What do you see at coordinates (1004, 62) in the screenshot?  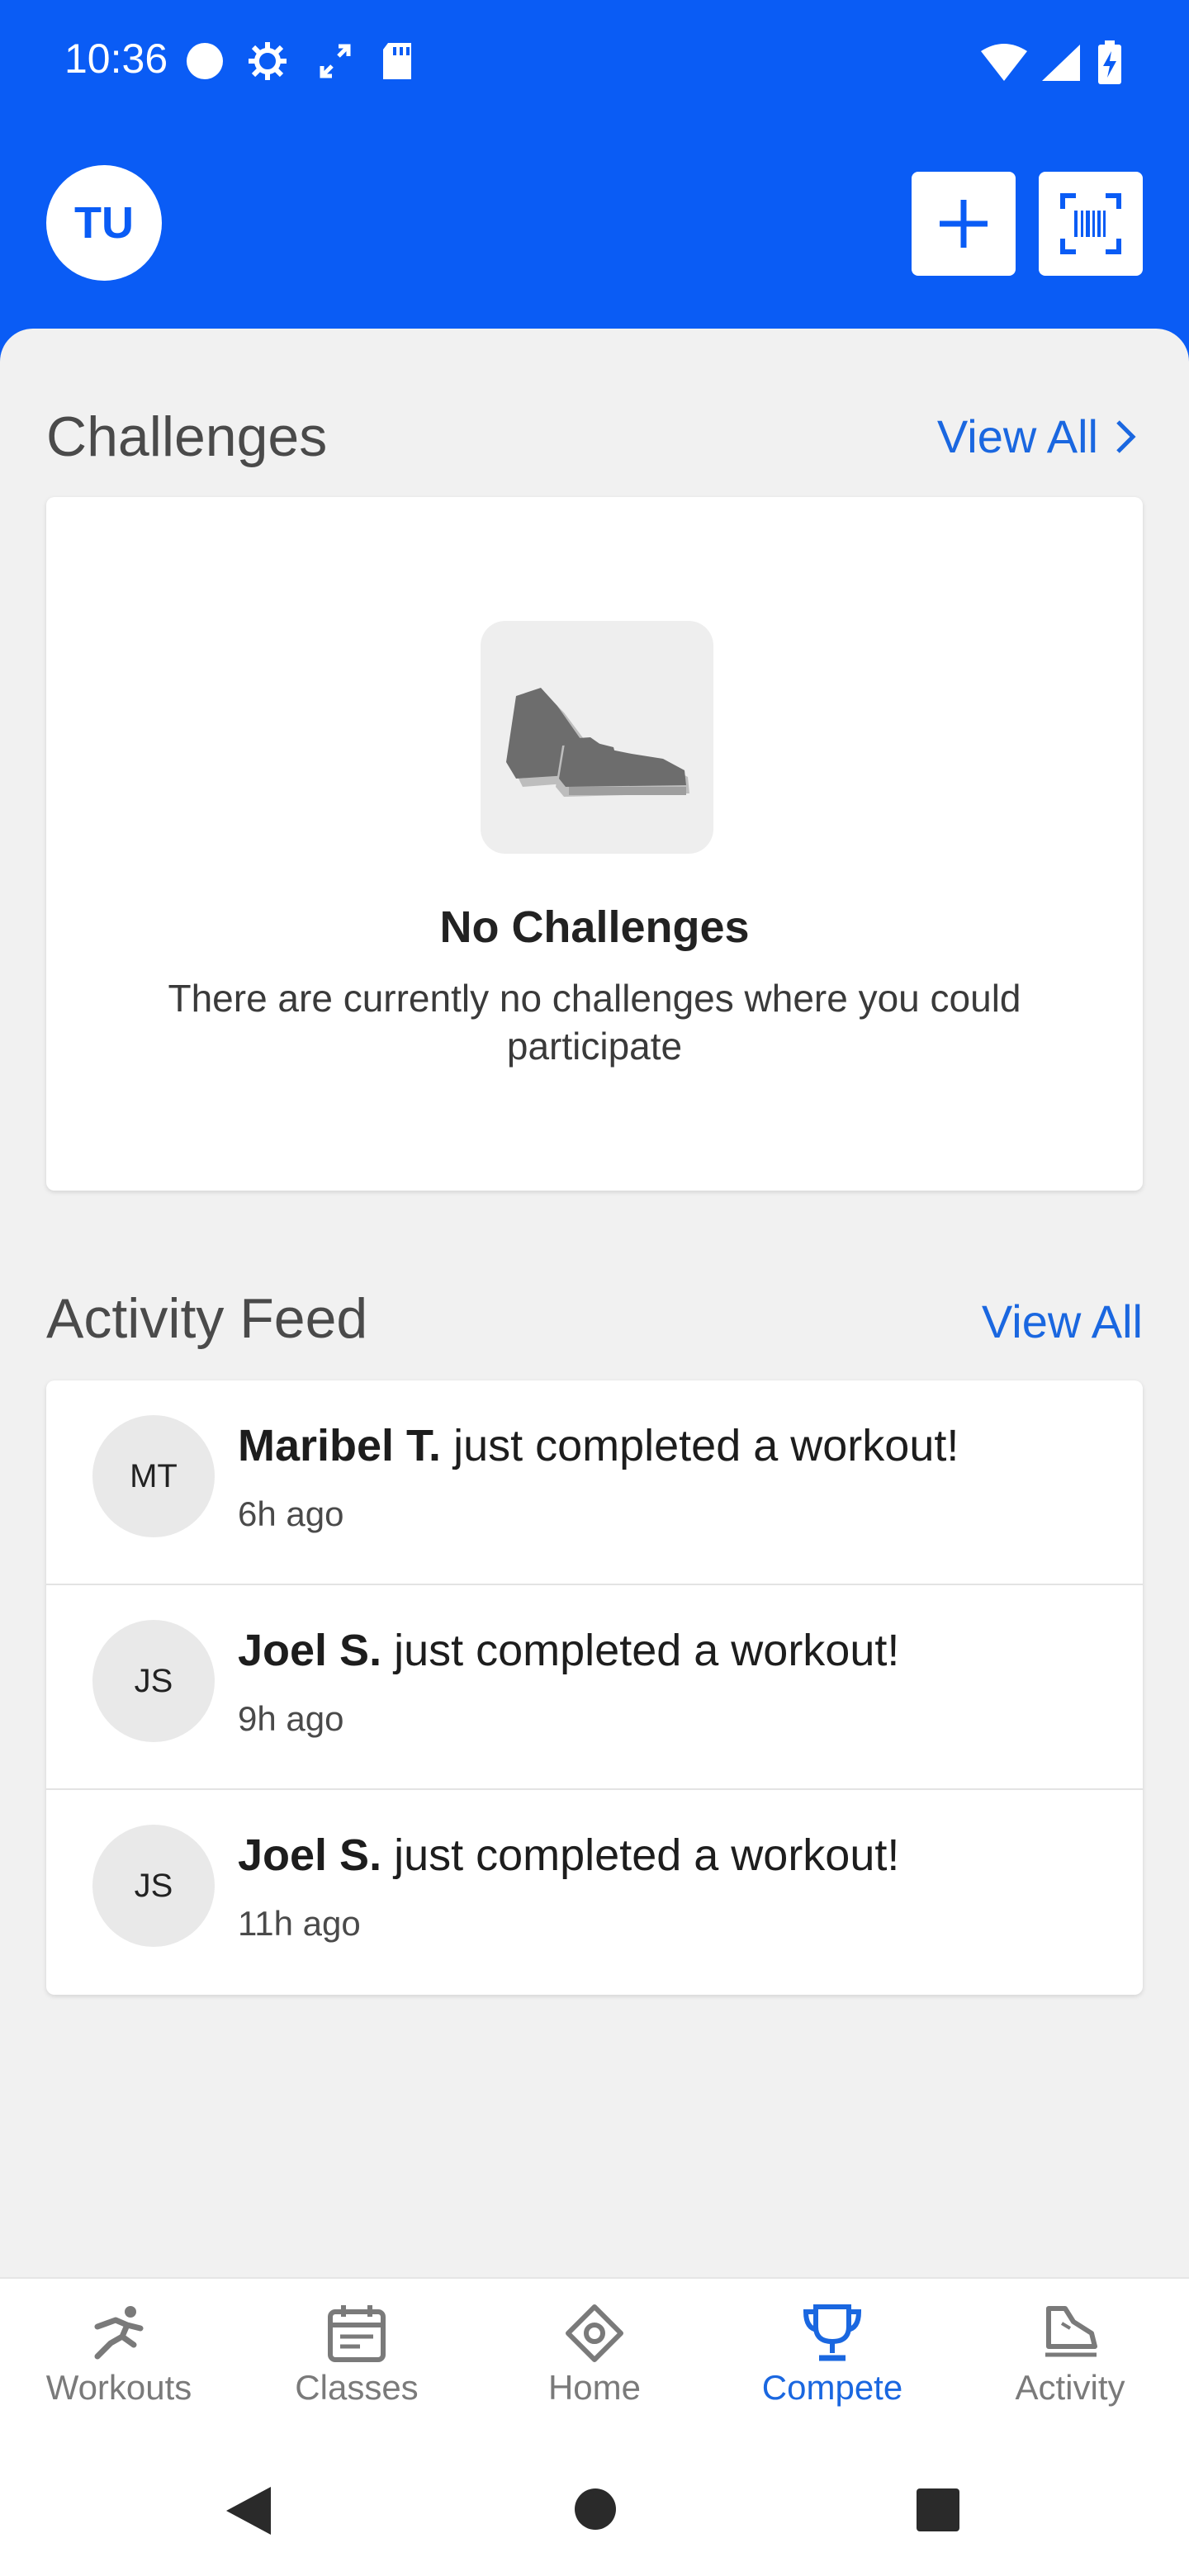 I see `wifi-icon` at bounding box center [1004, 62].